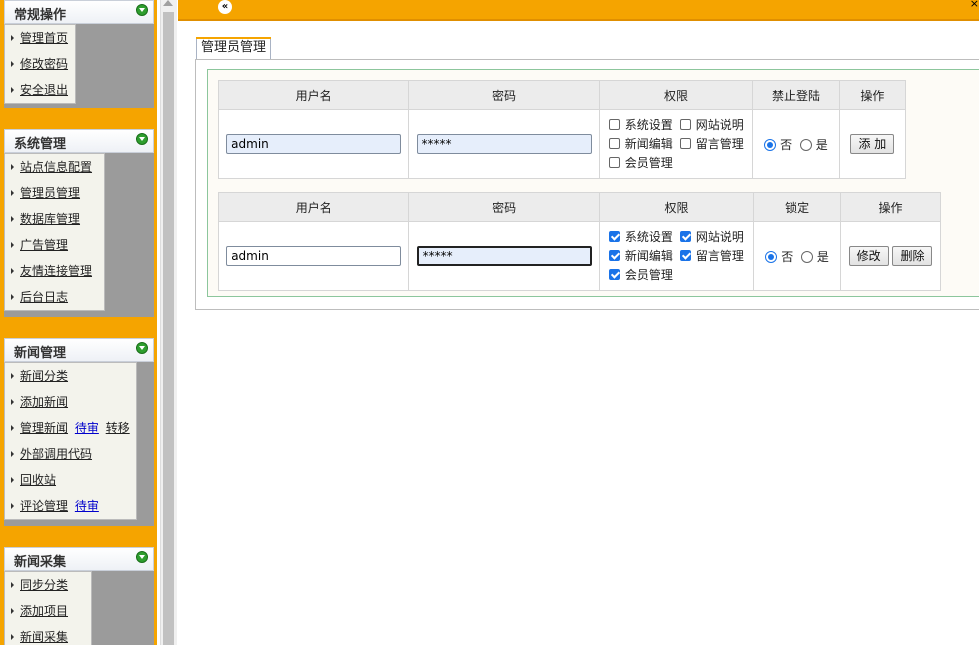  I want to click on username-cell, so click(313, 256).